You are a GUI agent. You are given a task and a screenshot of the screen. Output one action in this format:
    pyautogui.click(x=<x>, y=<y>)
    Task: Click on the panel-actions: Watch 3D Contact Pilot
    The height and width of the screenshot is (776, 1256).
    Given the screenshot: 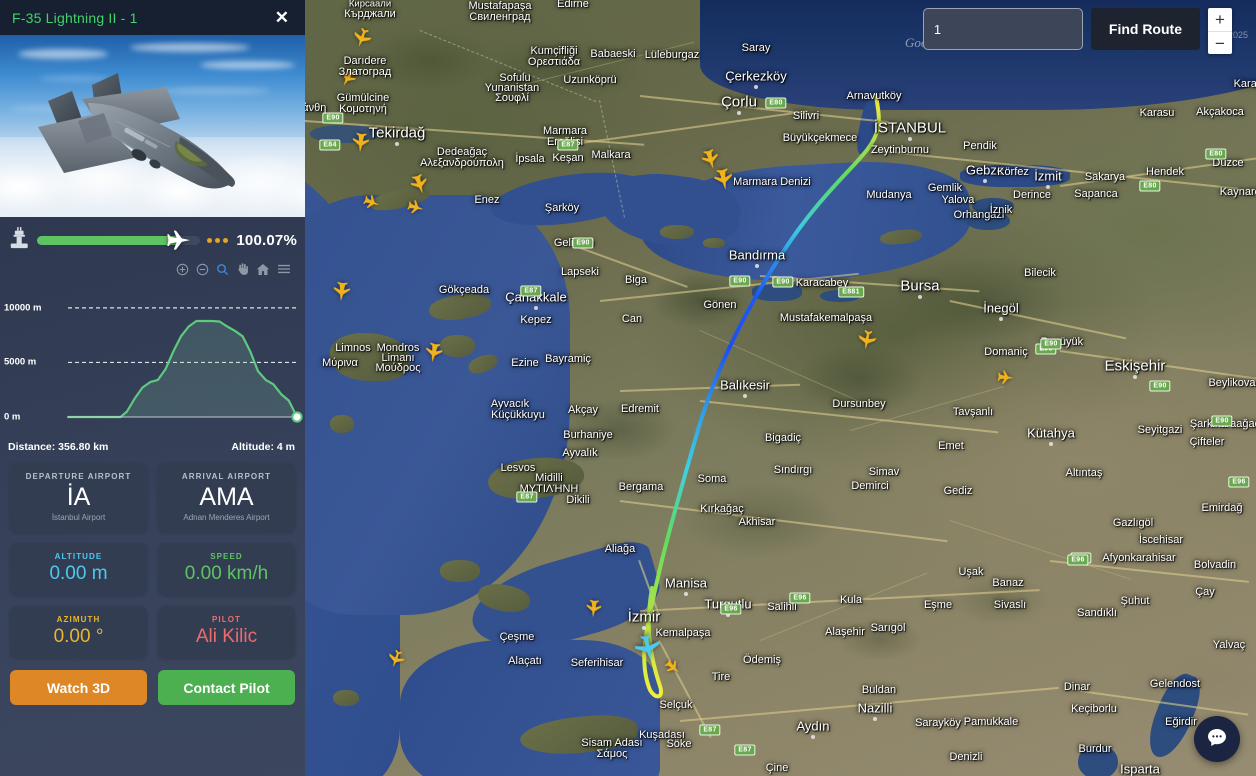 What is the action you would take?
    pyautogui.click(x=152, y=687)
    